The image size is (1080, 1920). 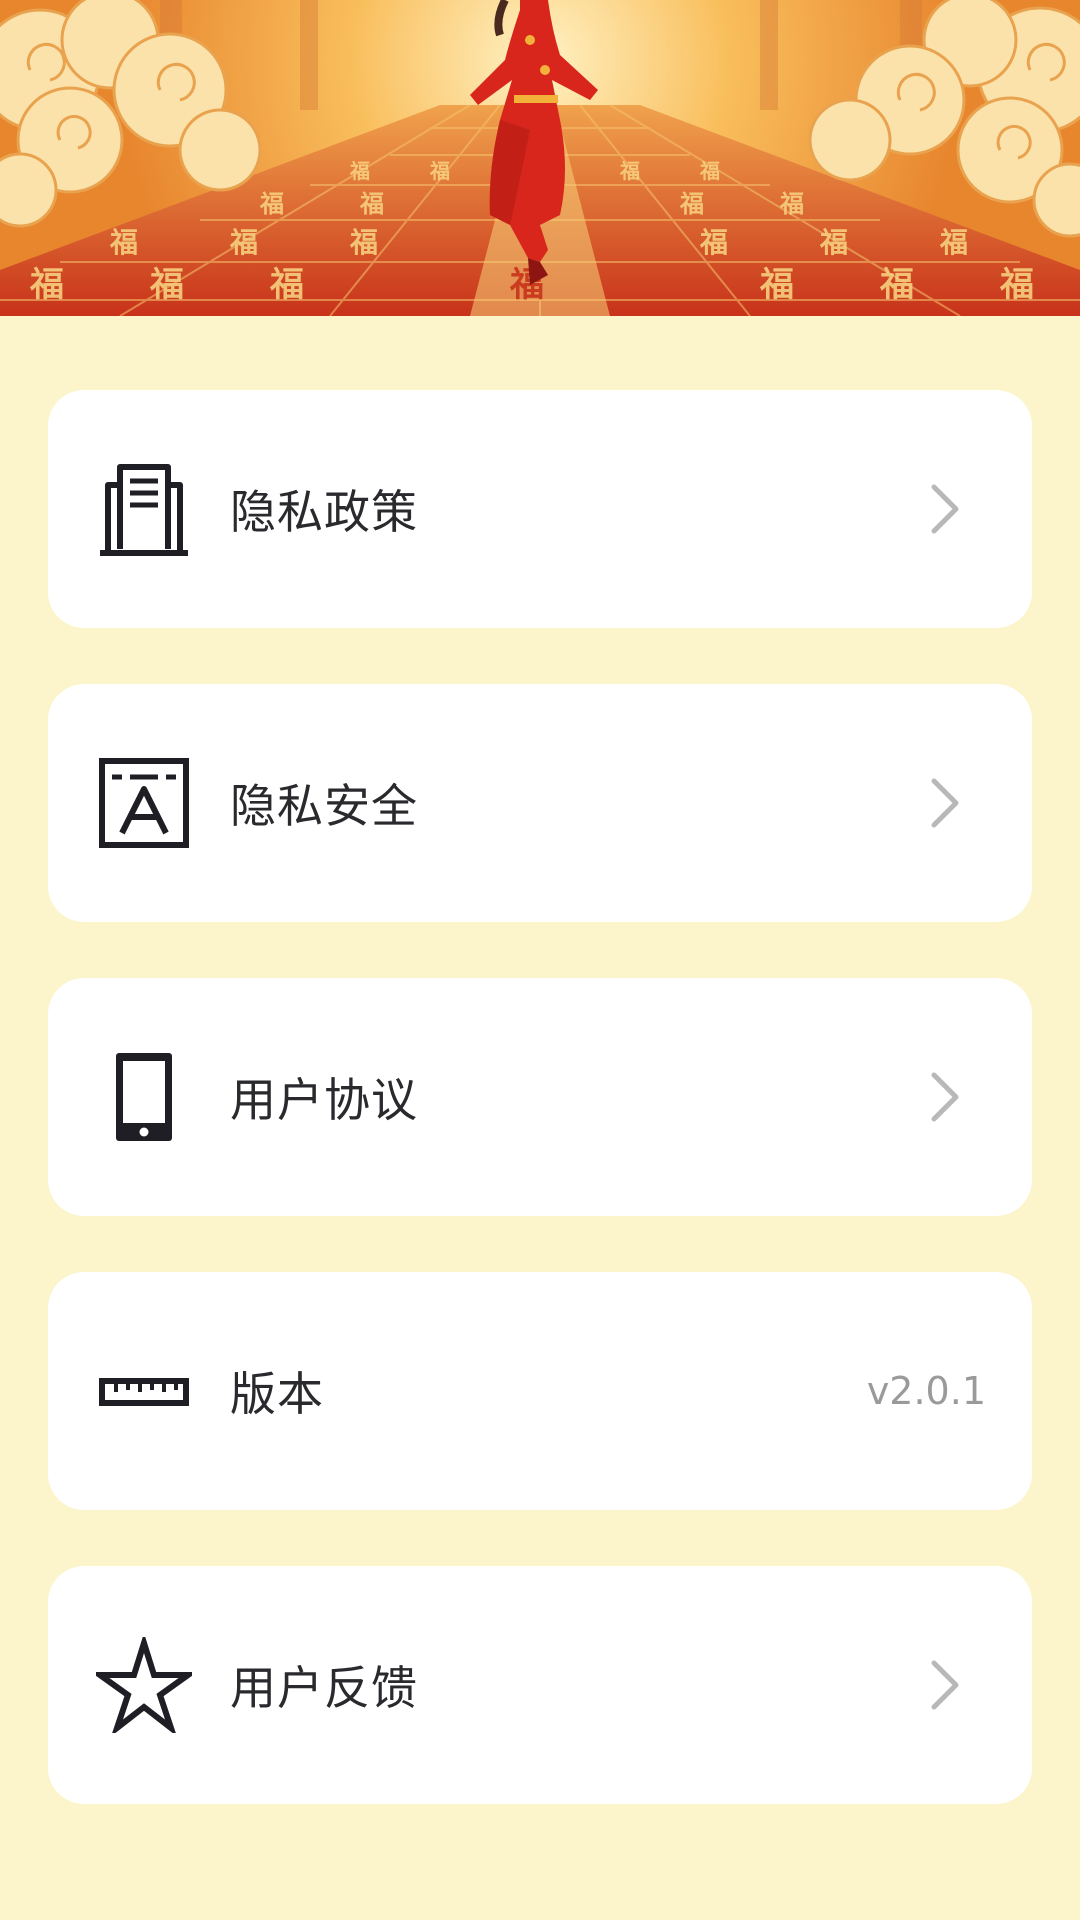 What do you see at coordinates (540, 509) in the screenshot?
I see `menu-item-privacy-policy: 隐私政策` at bounding box center [540, 509].